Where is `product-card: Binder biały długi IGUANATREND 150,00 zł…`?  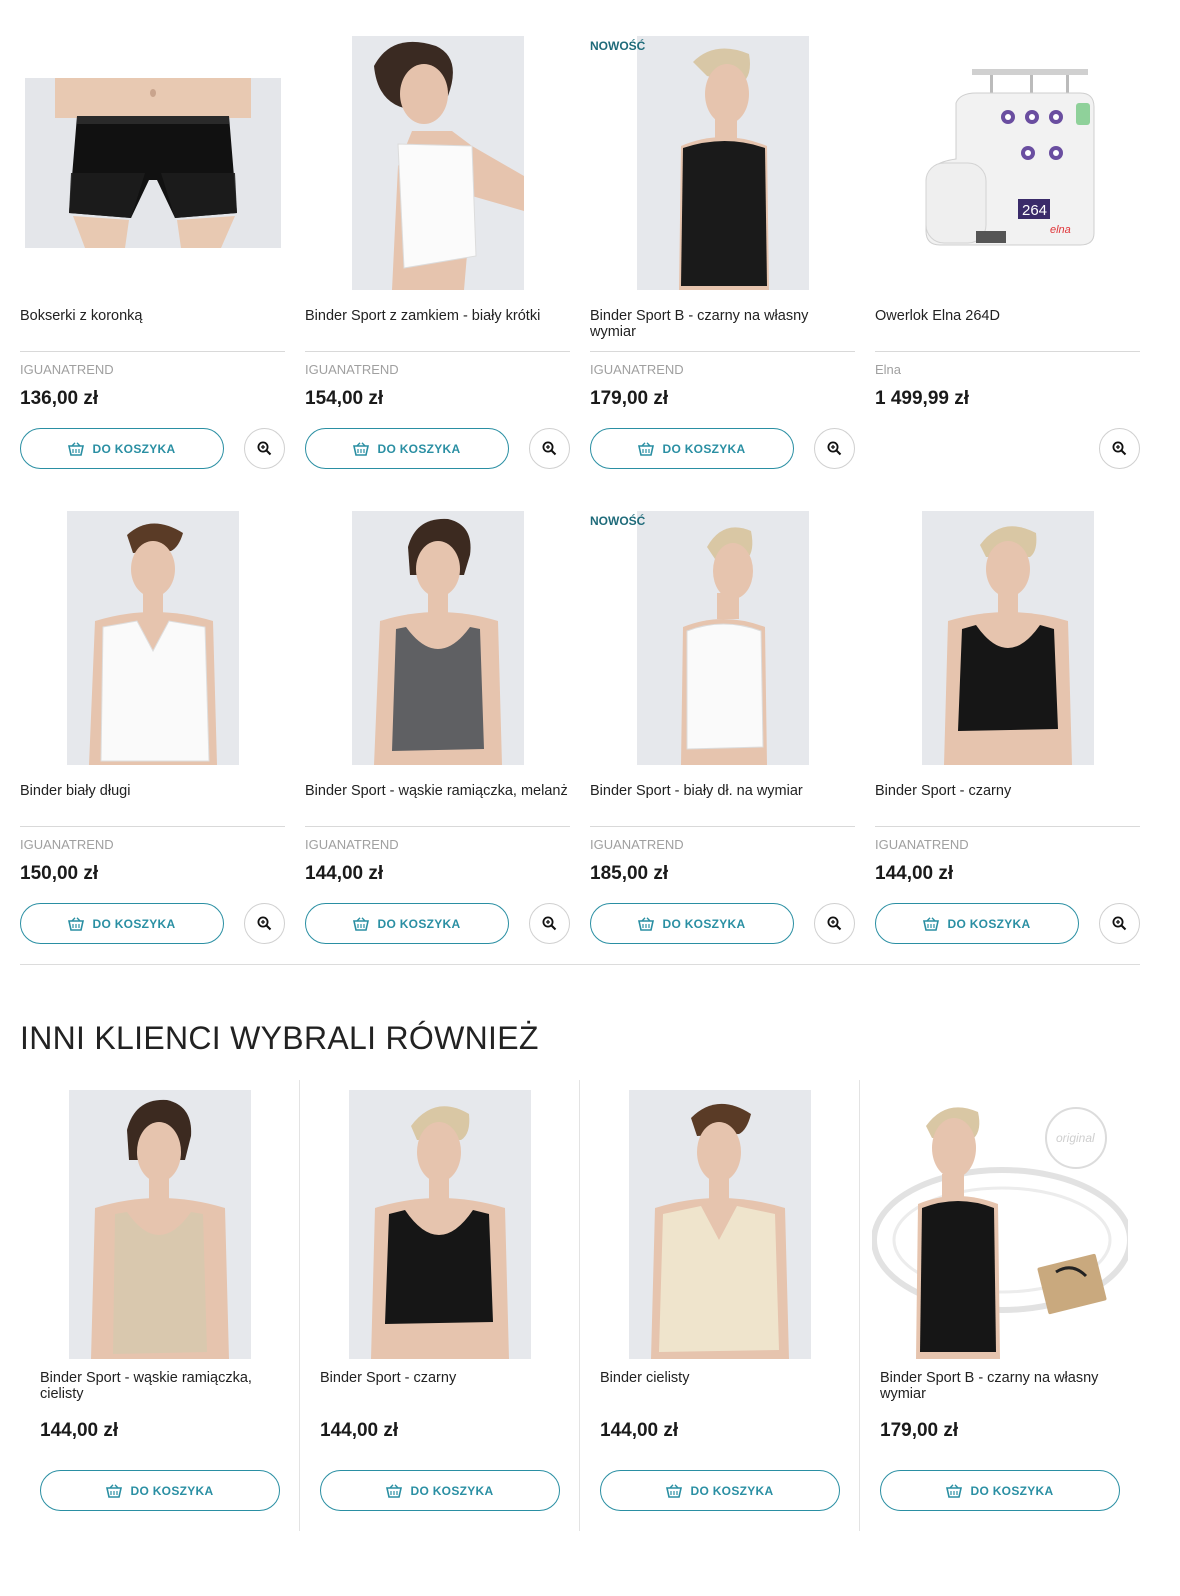 product-card: Binder biały długi IGUANATREND 150,00 zł… is located at coordinates (152, 724).